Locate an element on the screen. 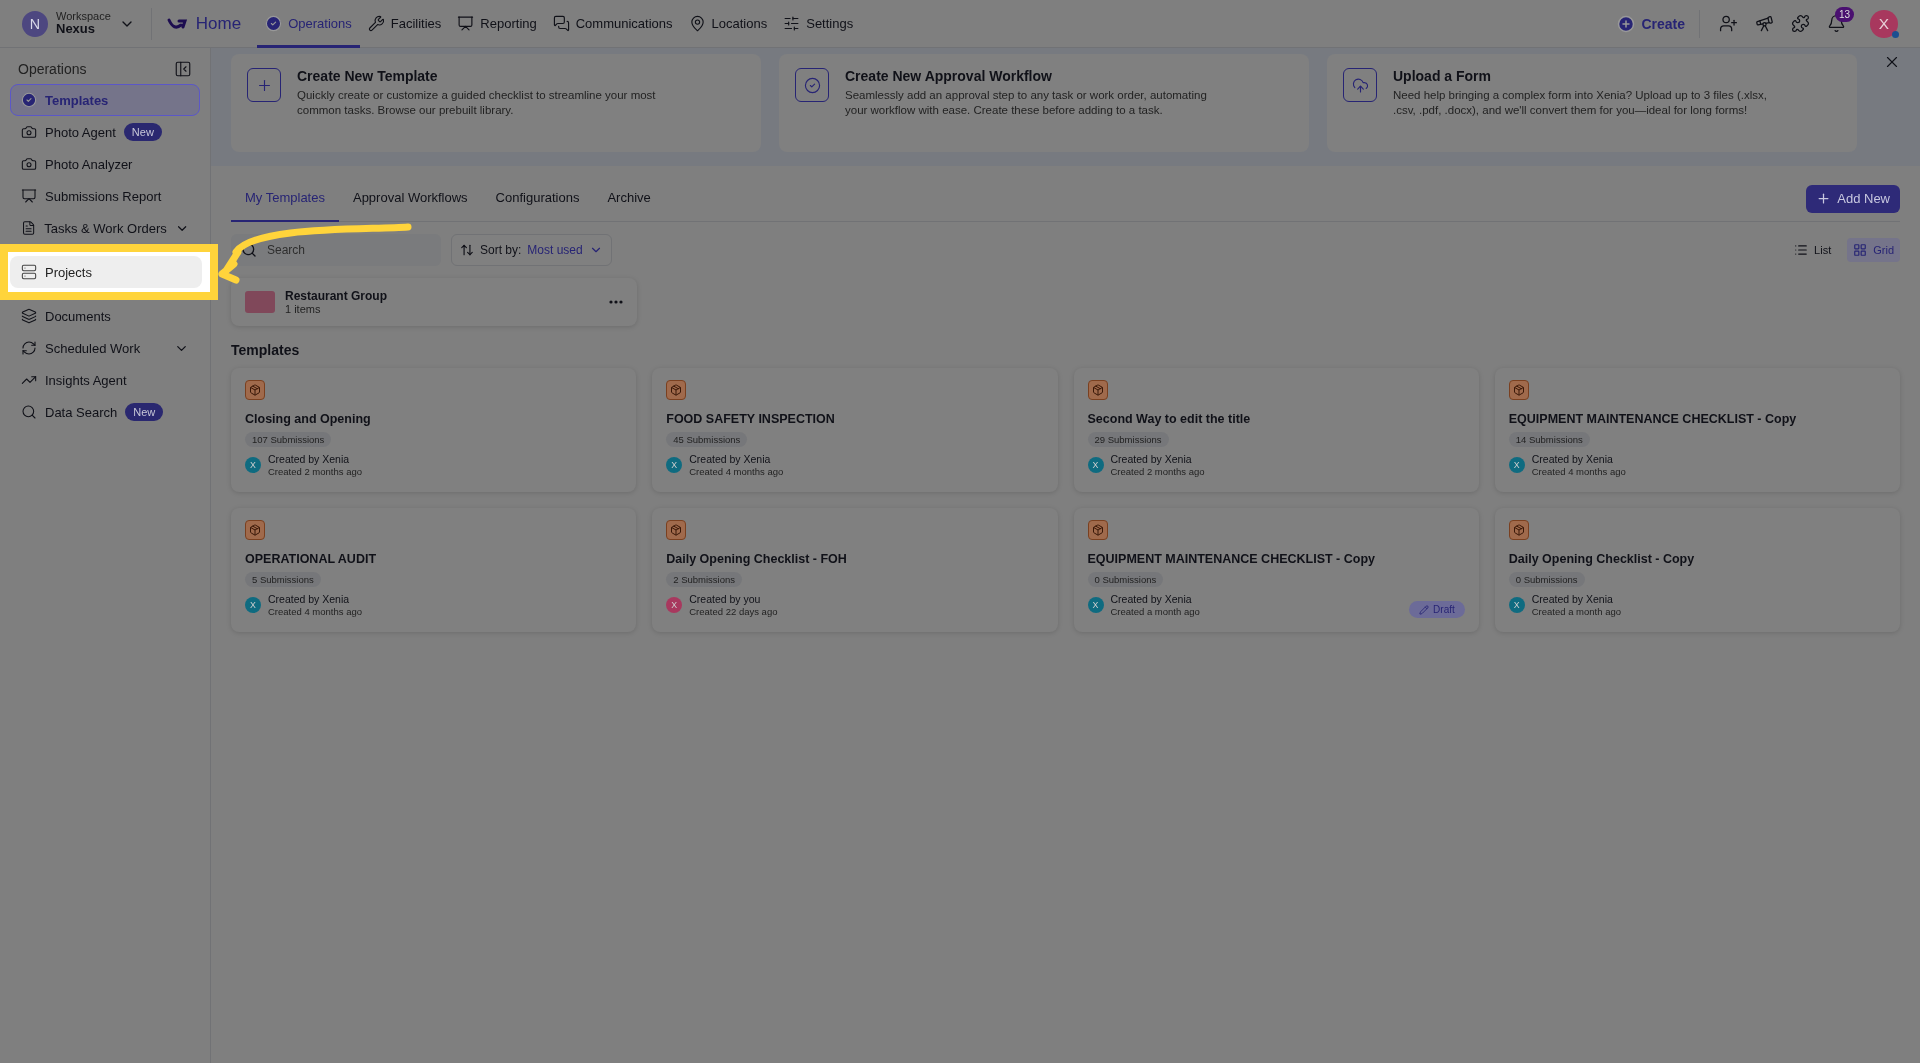 This screenshot has height=1063, width=1920. nav-tab: Settings is located at coordinates (818, 24).